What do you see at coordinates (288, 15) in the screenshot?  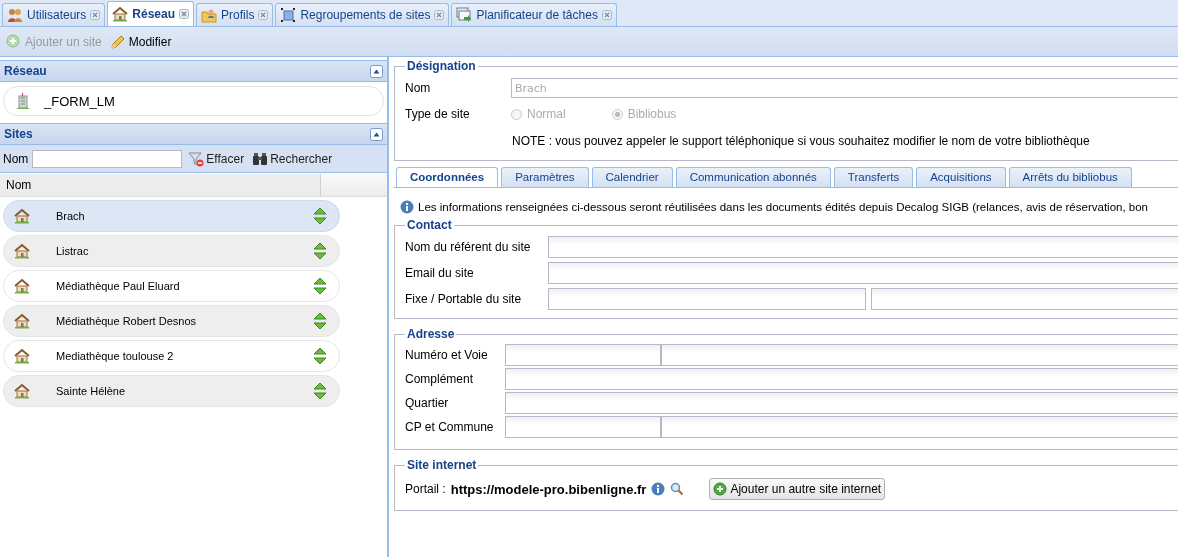 I see `selection-icon` at bounding box center [288, 15].